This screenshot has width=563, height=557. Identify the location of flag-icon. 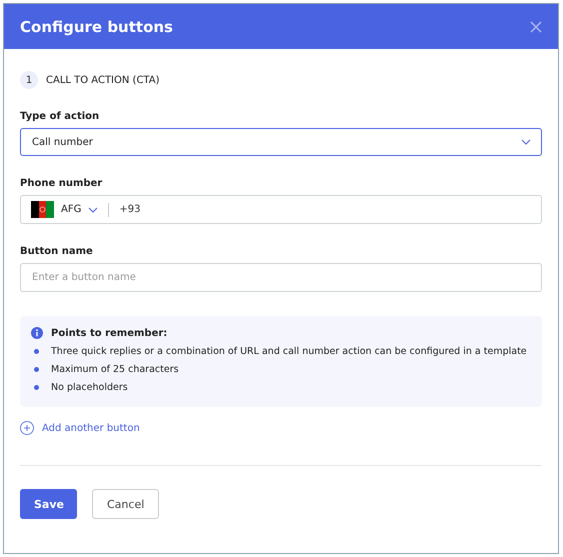
(42, 209).